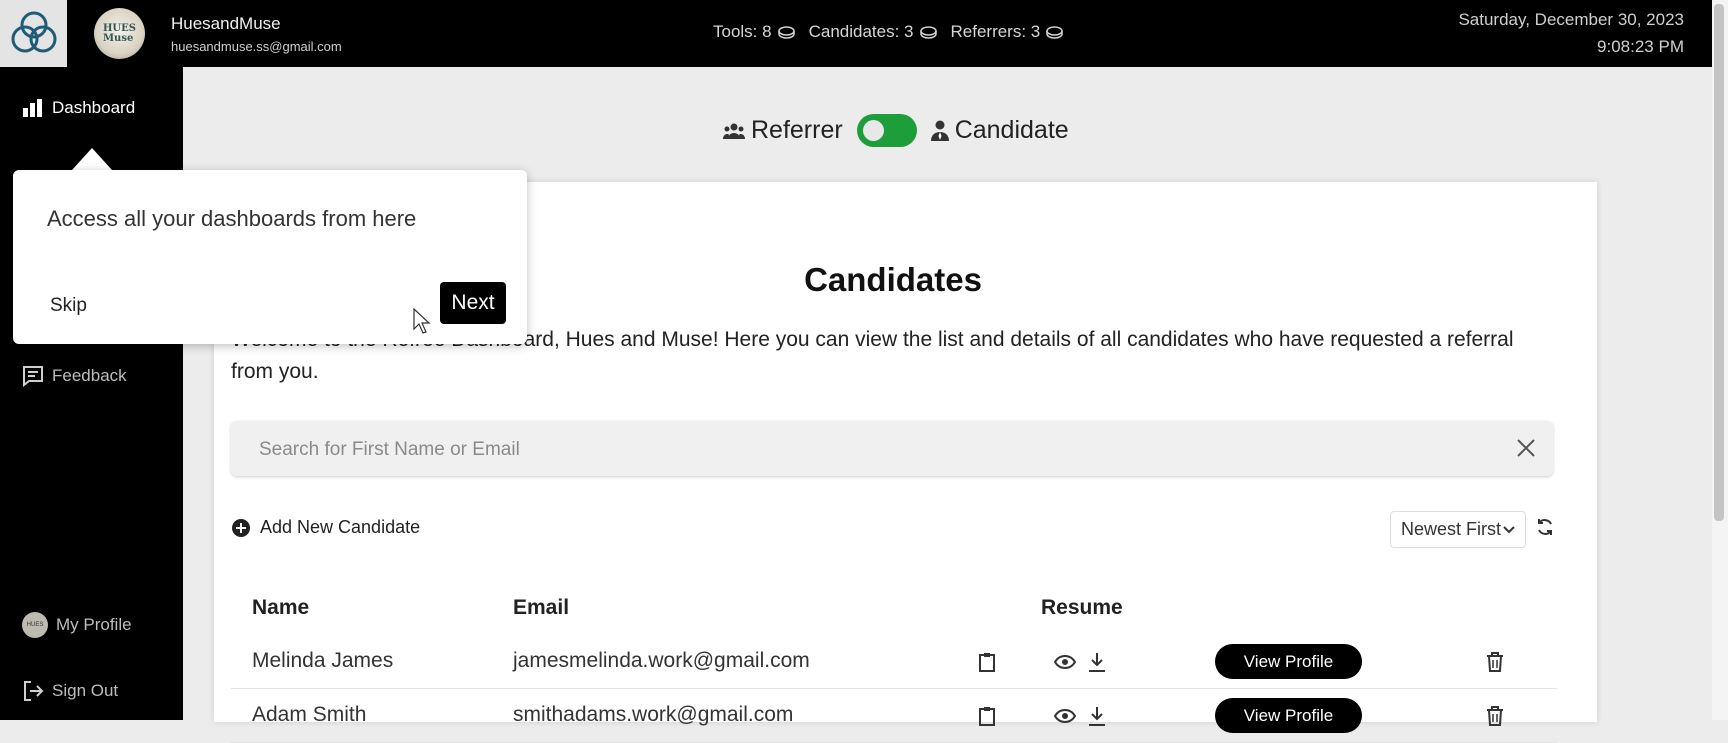  I want to click on user-email: huesandmuse.ss@gmail.com, so click(256, 46).